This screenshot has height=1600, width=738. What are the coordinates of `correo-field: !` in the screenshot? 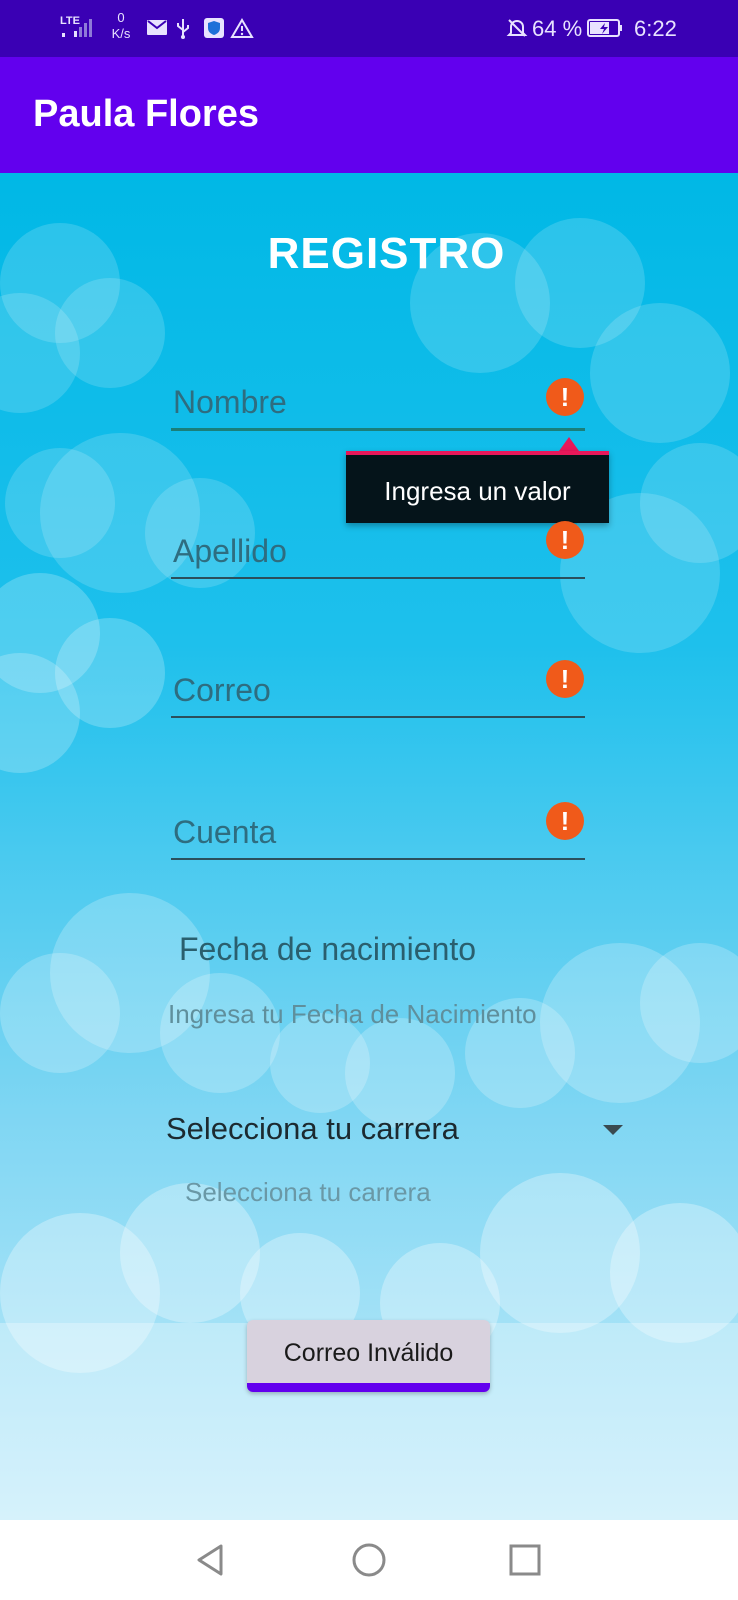 It's located at (378, 687).